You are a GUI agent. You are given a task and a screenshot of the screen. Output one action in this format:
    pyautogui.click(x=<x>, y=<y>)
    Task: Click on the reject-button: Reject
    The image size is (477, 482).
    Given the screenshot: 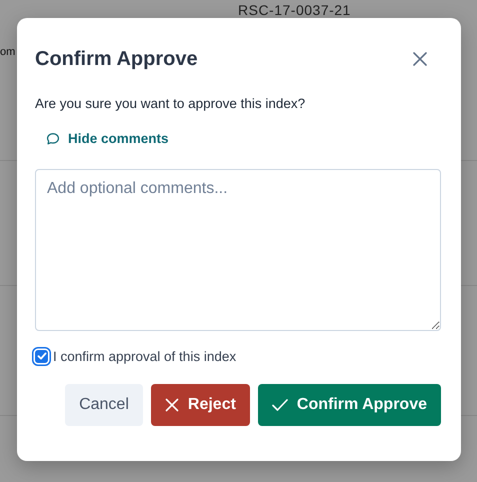 What is the action you would take?
    pyautogui.click(x=200, y=405)
    